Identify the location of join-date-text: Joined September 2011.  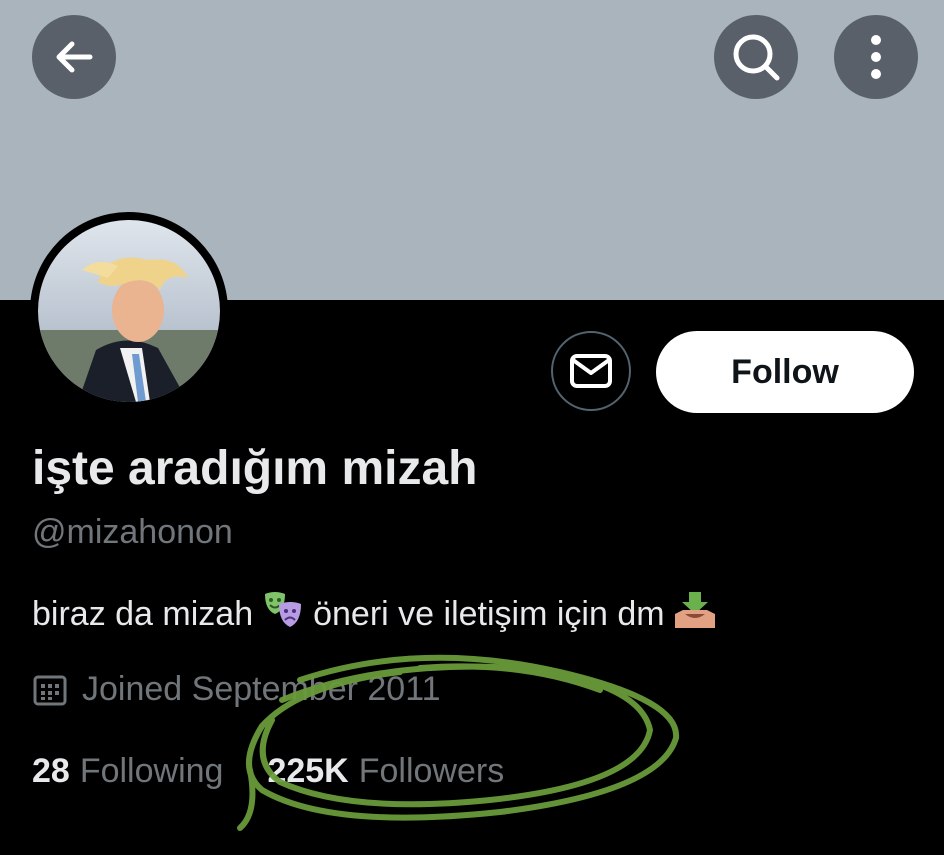
(261, 689).